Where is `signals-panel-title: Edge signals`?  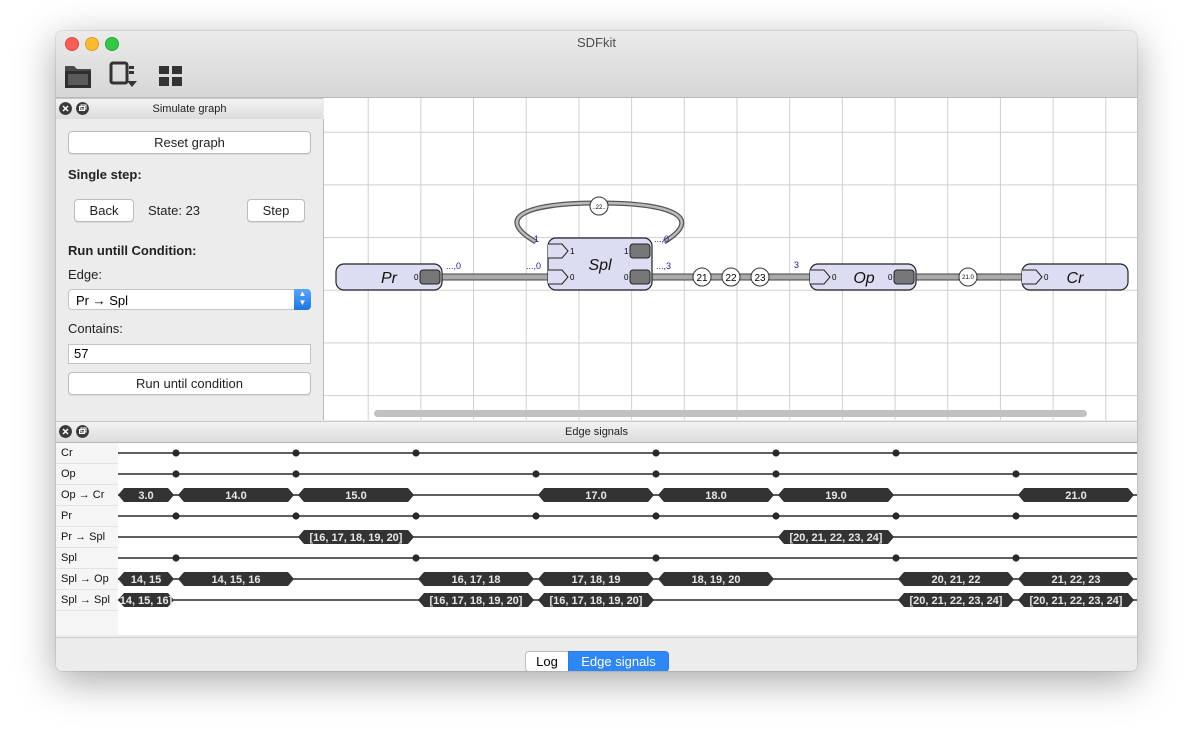 signals-panel-title: Edge signals is located at coordinates (596, 432).